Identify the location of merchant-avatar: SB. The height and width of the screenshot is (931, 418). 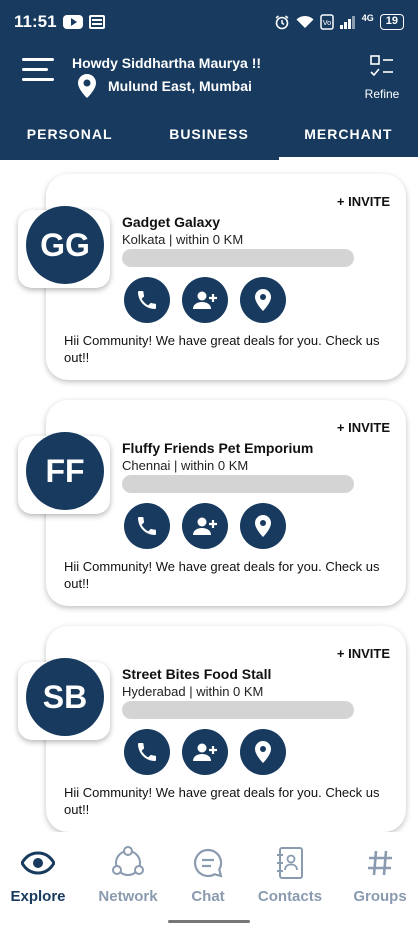
(65, 697).